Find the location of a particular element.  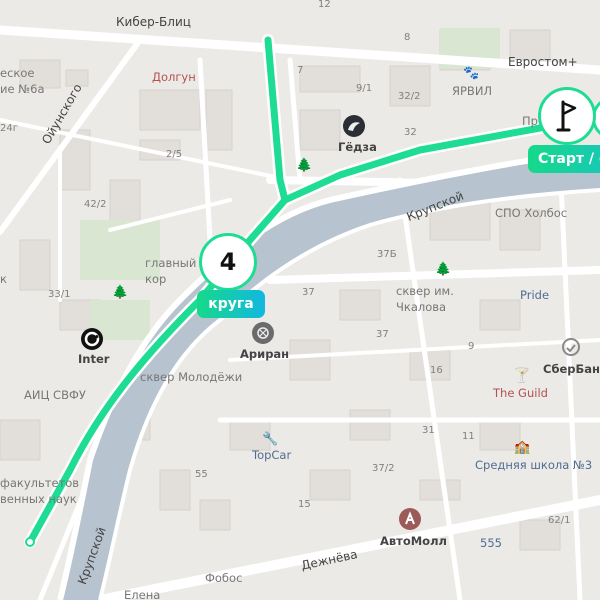

place-label-glavny-kor: главный кор is located at coordinates (171, 271).